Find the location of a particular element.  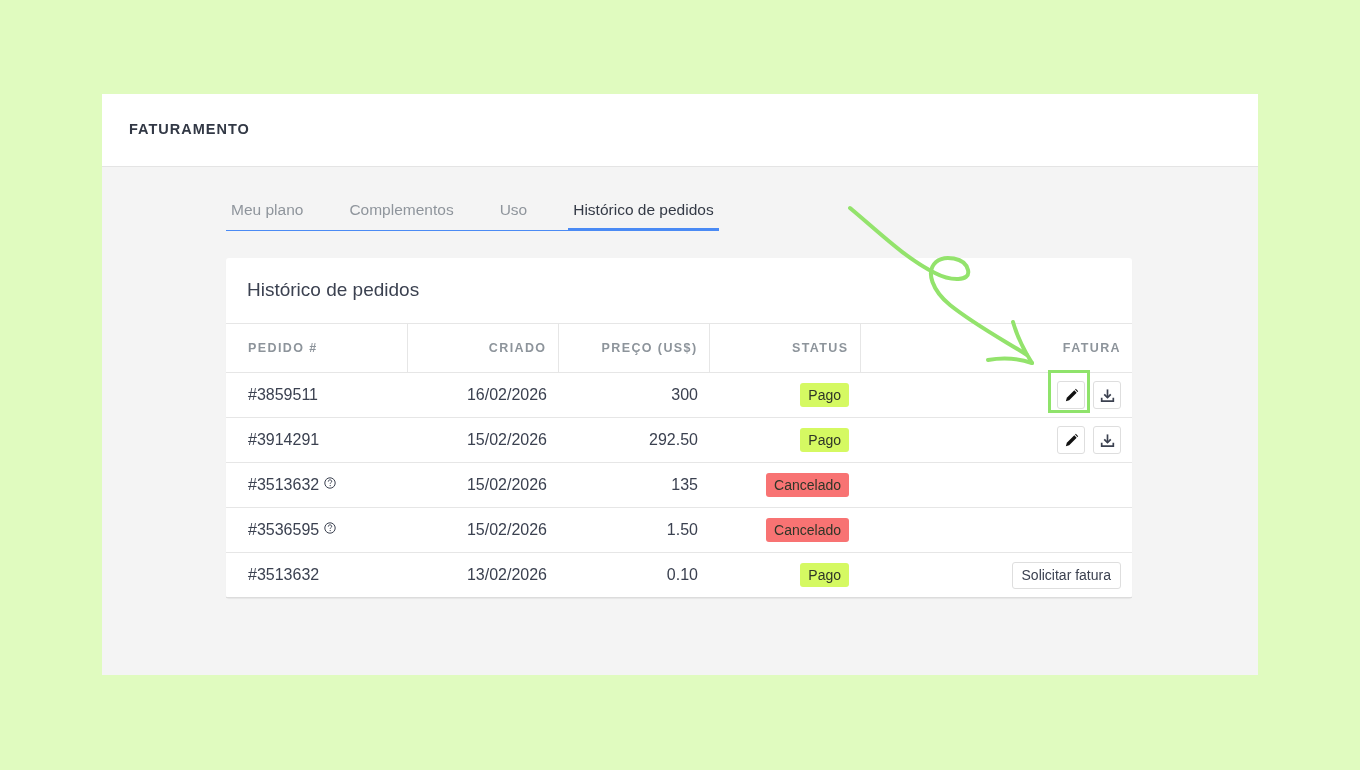

price-cell: 292.50 is located at coordinates (633, 440).